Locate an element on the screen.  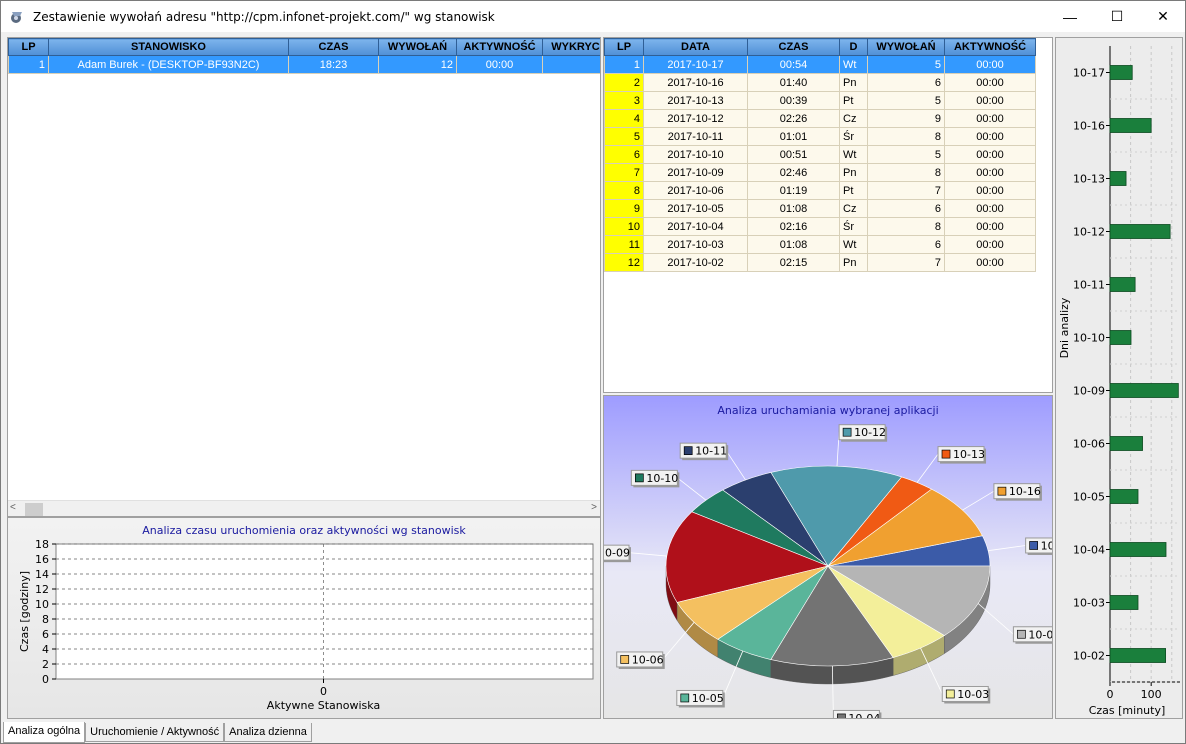
column-header: WYKRYC is located at coordinates (571, 47).